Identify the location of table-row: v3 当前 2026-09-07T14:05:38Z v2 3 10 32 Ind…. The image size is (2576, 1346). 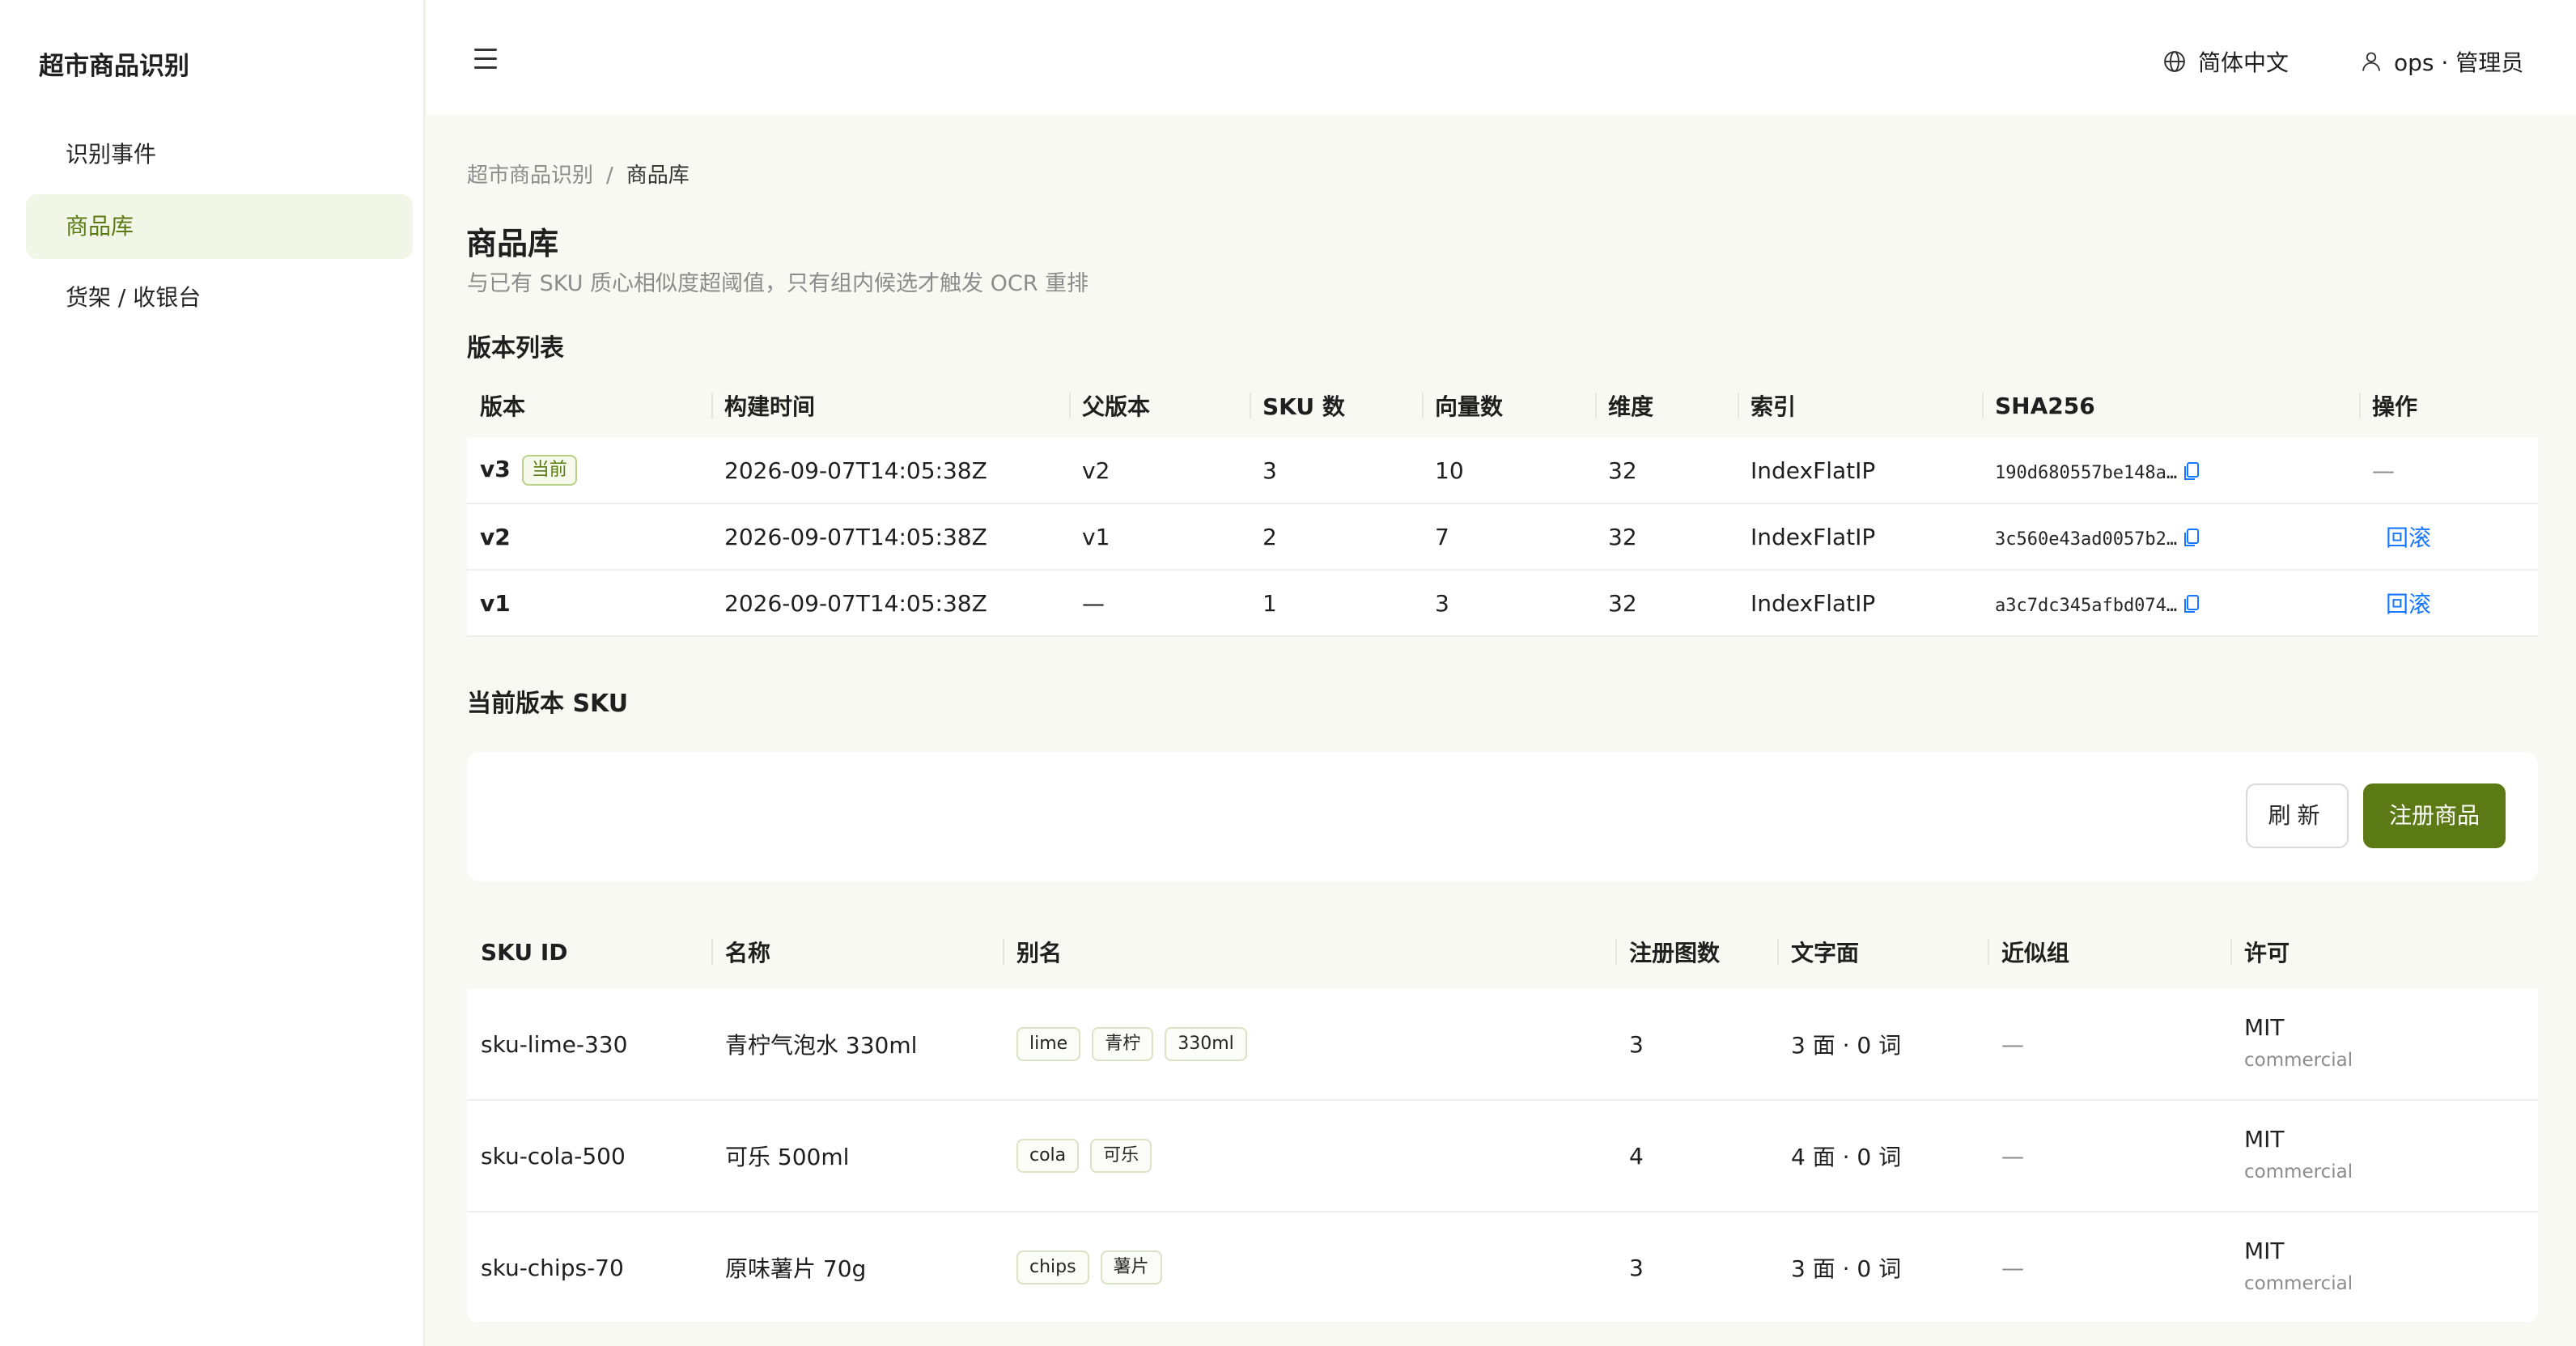
(1502, 471).